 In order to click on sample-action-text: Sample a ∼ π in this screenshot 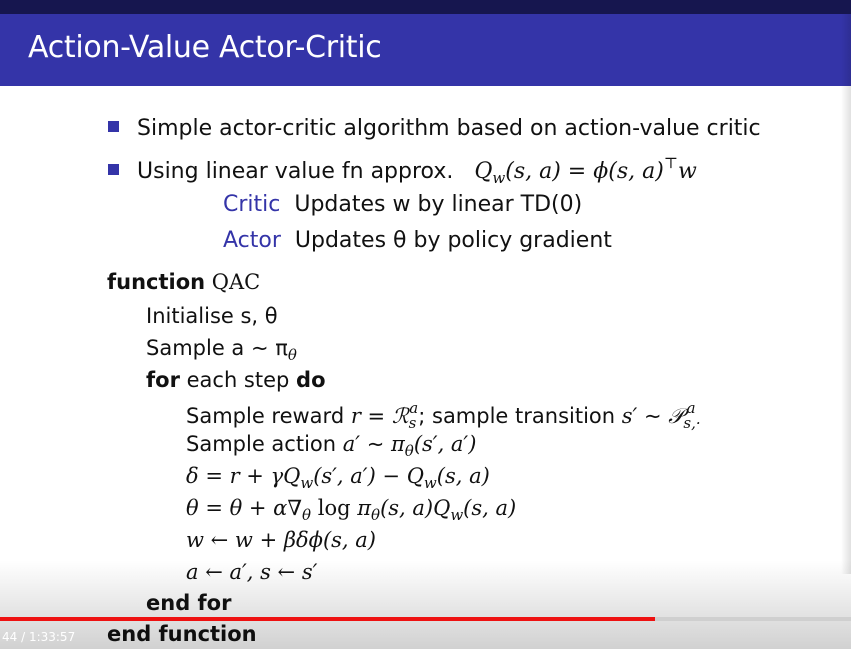, I will do `click(217, 348)`.